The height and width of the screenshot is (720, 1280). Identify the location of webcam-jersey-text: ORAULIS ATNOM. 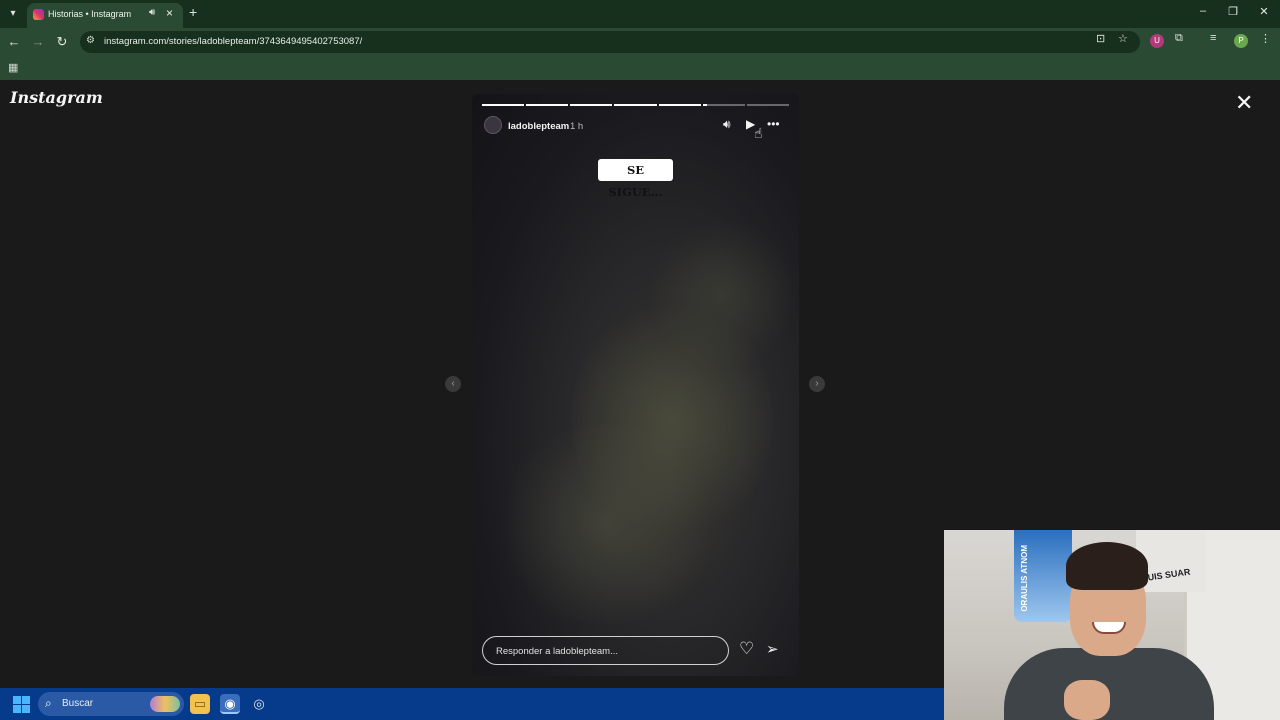
(1024, 578).